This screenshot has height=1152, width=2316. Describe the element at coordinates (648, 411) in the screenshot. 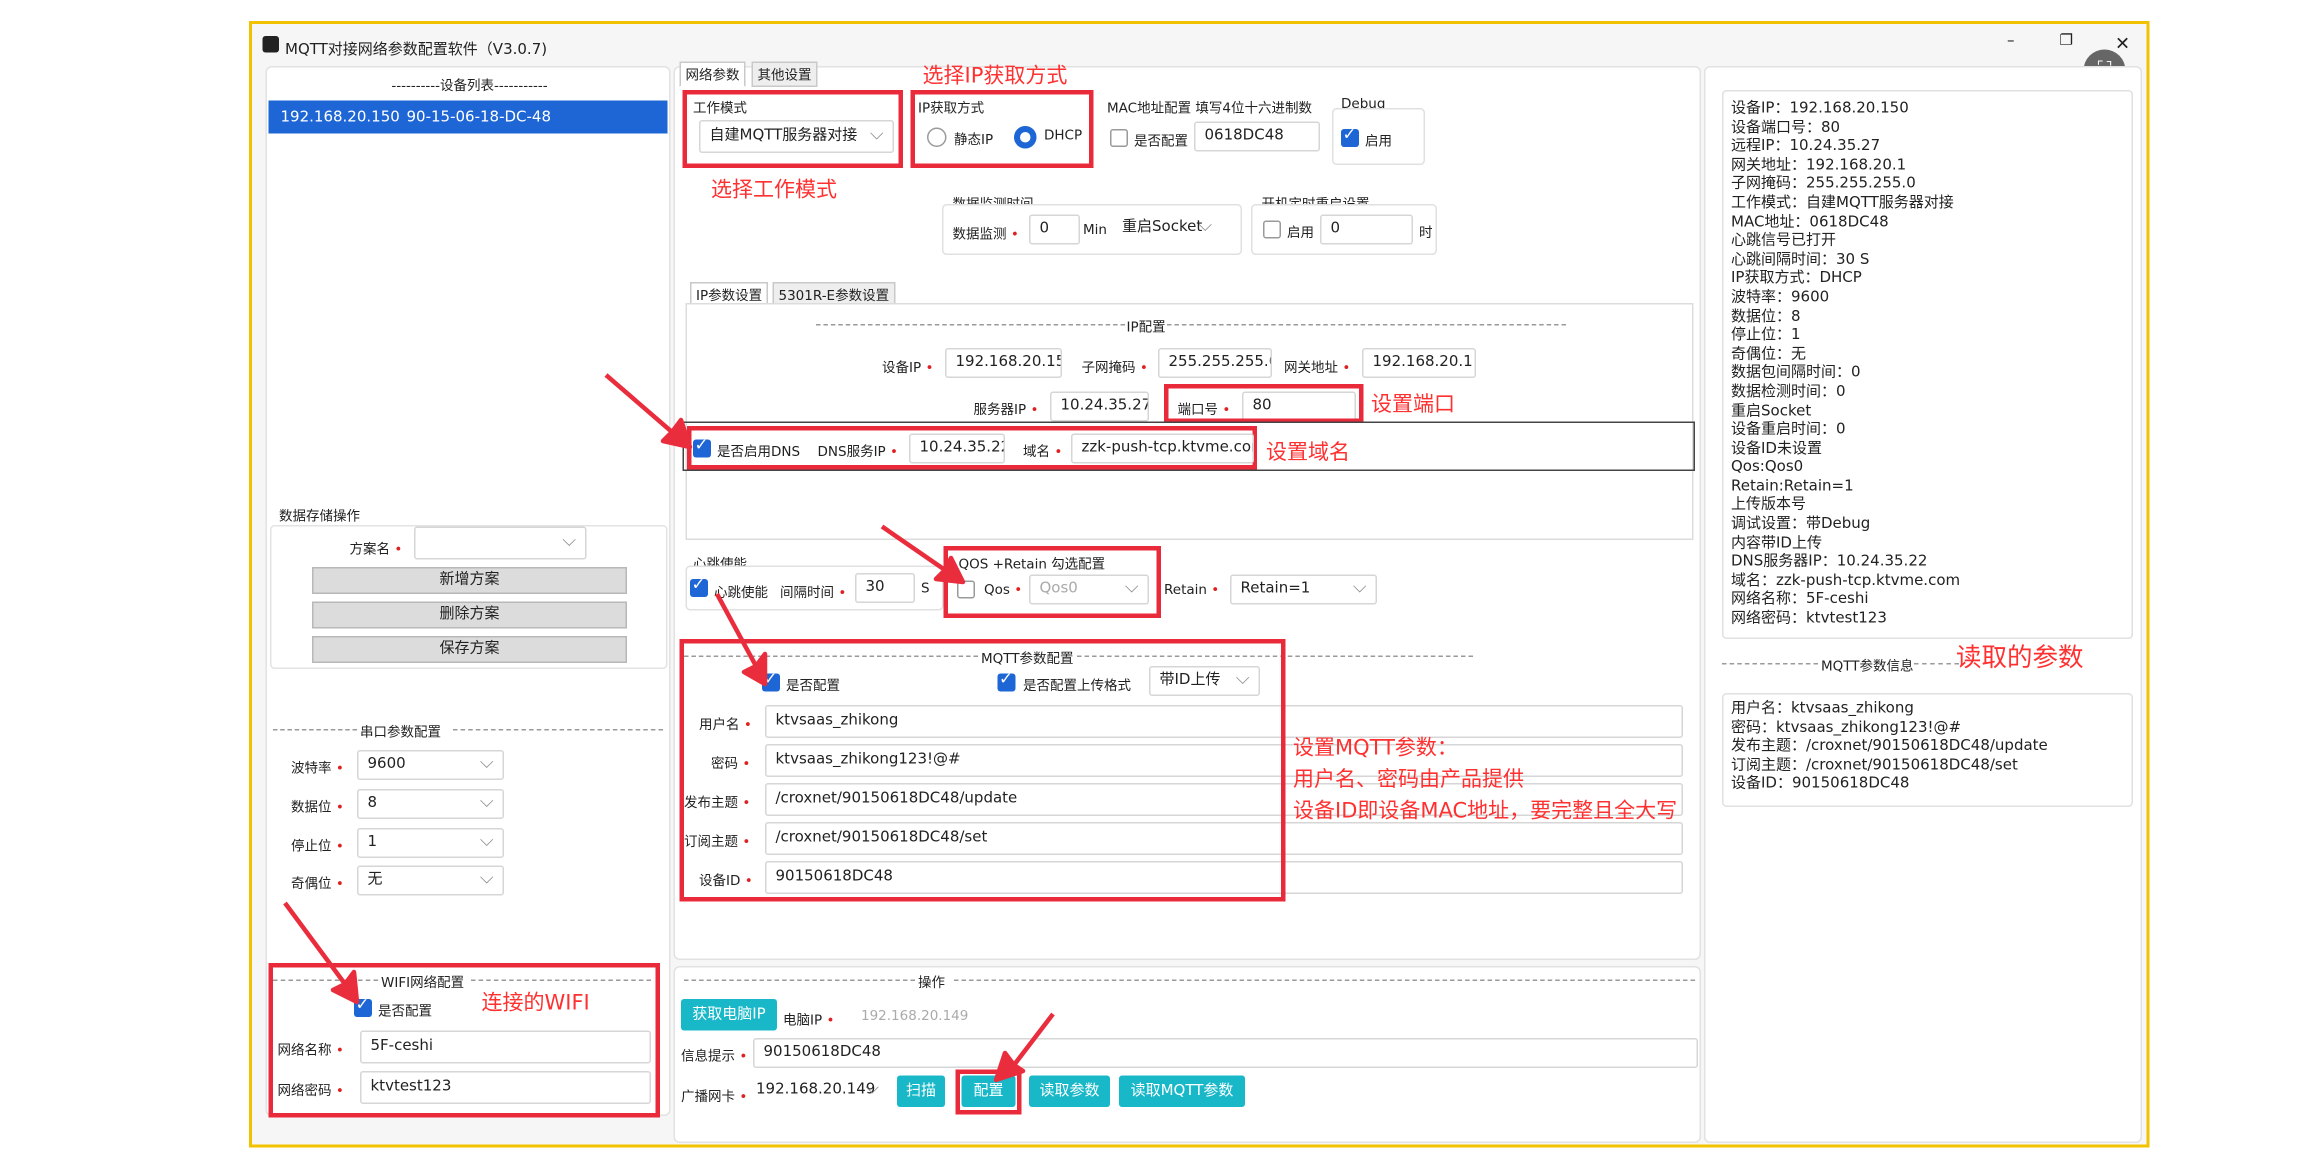

I see `arrow-dns-icon` at that location.